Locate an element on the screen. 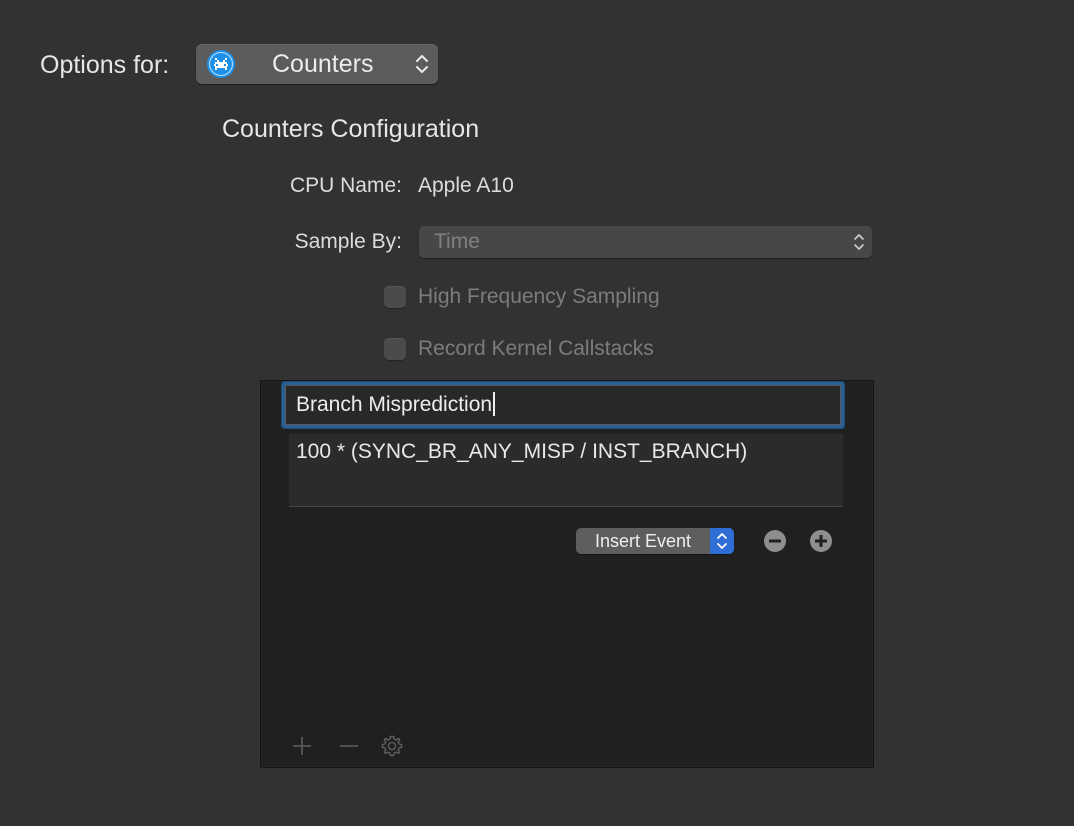  minus-icon is located at coordinates (349, 746).